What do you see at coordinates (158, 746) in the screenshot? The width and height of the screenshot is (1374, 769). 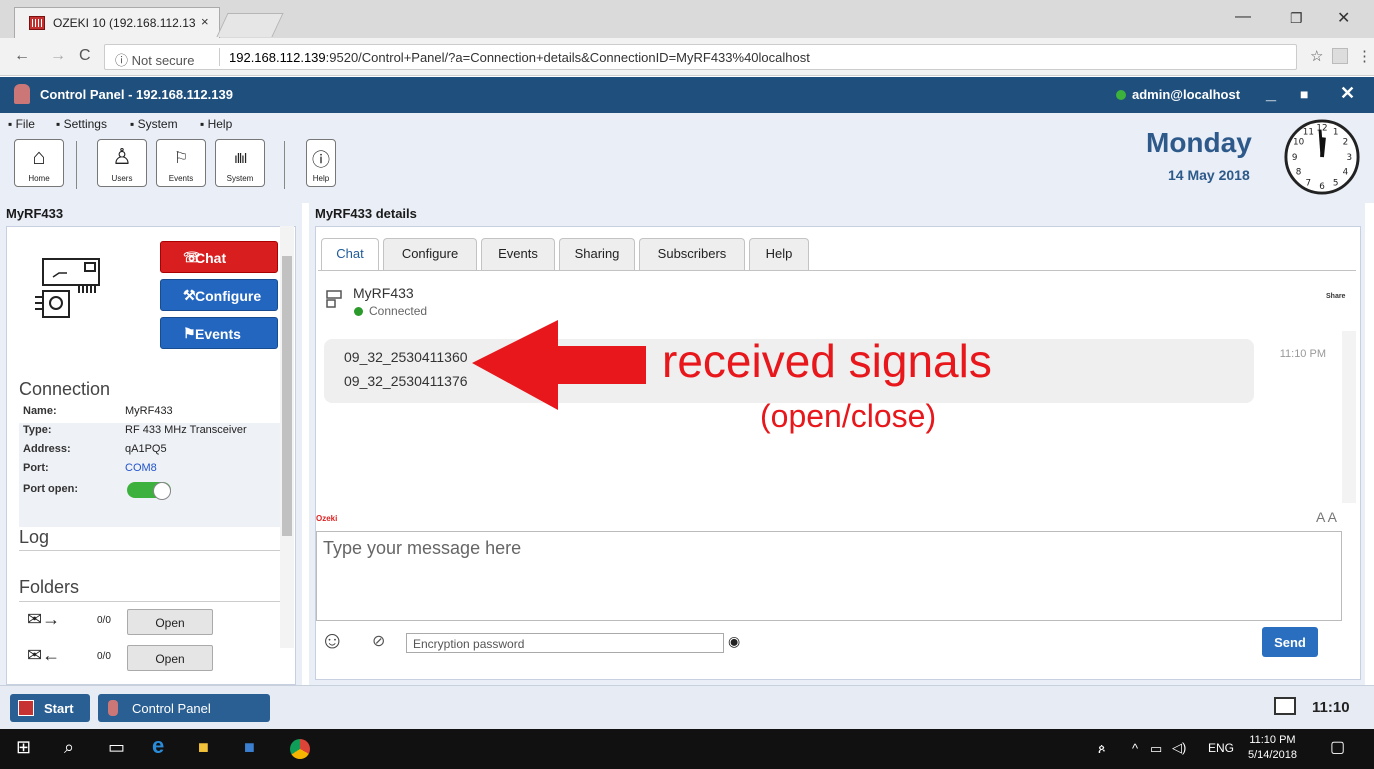 I see `edge-browser-icon: e` at bounding box center [158, 746].